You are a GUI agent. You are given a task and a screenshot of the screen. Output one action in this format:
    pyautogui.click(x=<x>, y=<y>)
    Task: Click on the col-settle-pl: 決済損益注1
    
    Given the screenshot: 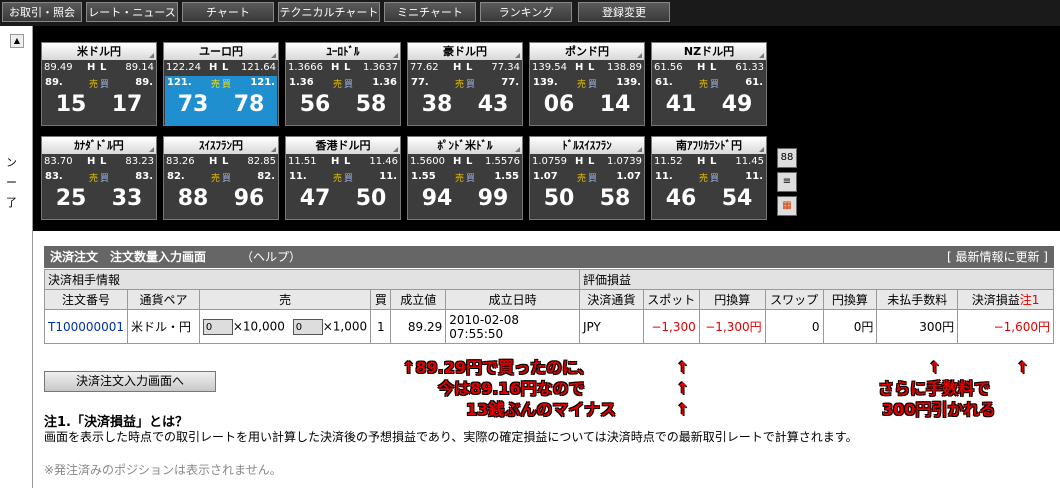 What is the action you would take?
    pyautogui.click(x=1005, y=299)
    